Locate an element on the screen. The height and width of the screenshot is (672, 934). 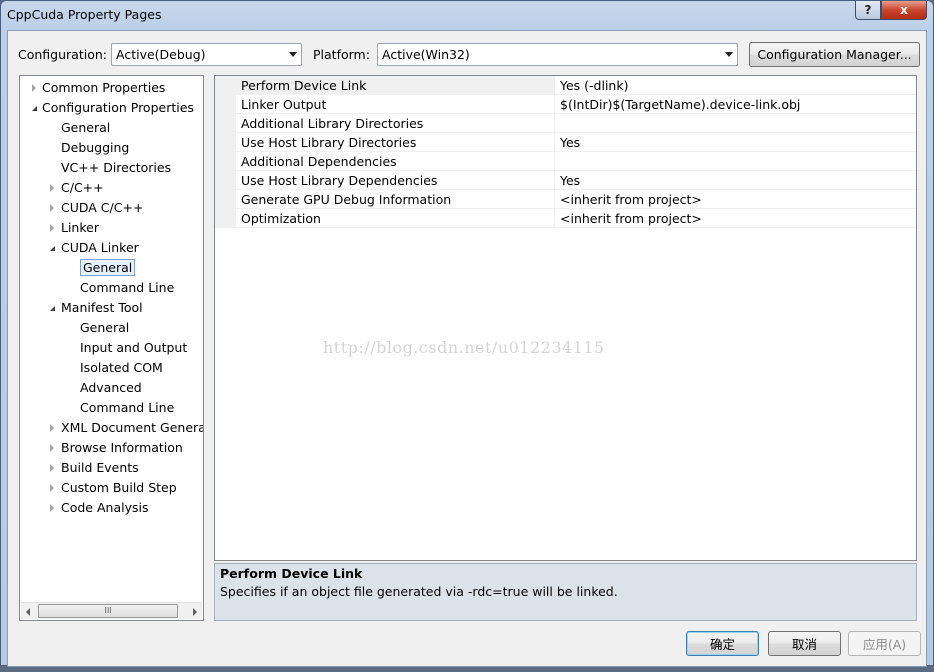
scroll-left-icon is located at coordinates (28, 612).